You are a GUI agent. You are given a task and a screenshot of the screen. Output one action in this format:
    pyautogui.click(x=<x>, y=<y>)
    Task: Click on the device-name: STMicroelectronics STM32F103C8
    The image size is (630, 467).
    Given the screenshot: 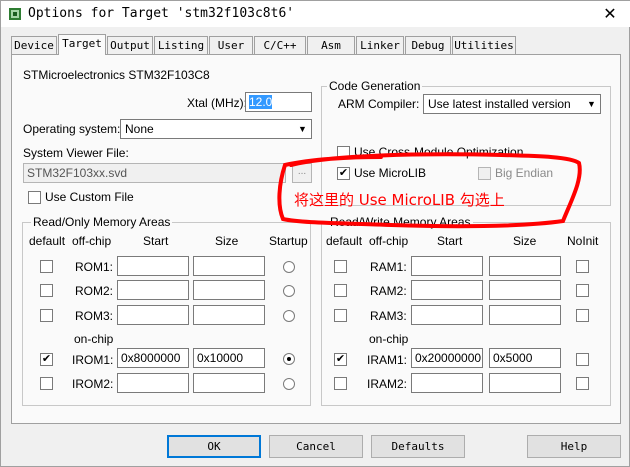 What is the action you would take?
    pyautogui.click(x=116, y=75)
    